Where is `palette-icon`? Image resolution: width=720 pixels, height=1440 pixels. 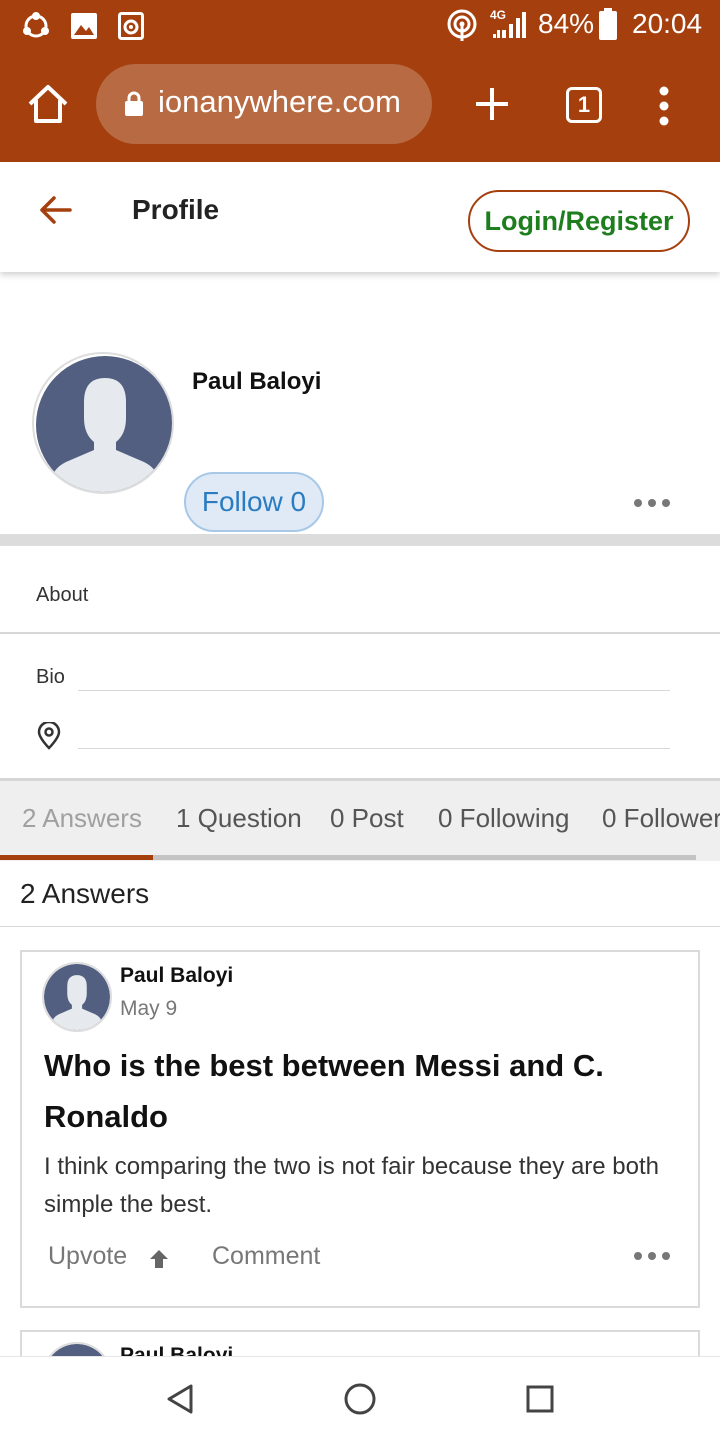
palette-icon is located at coordinates (36, 25).